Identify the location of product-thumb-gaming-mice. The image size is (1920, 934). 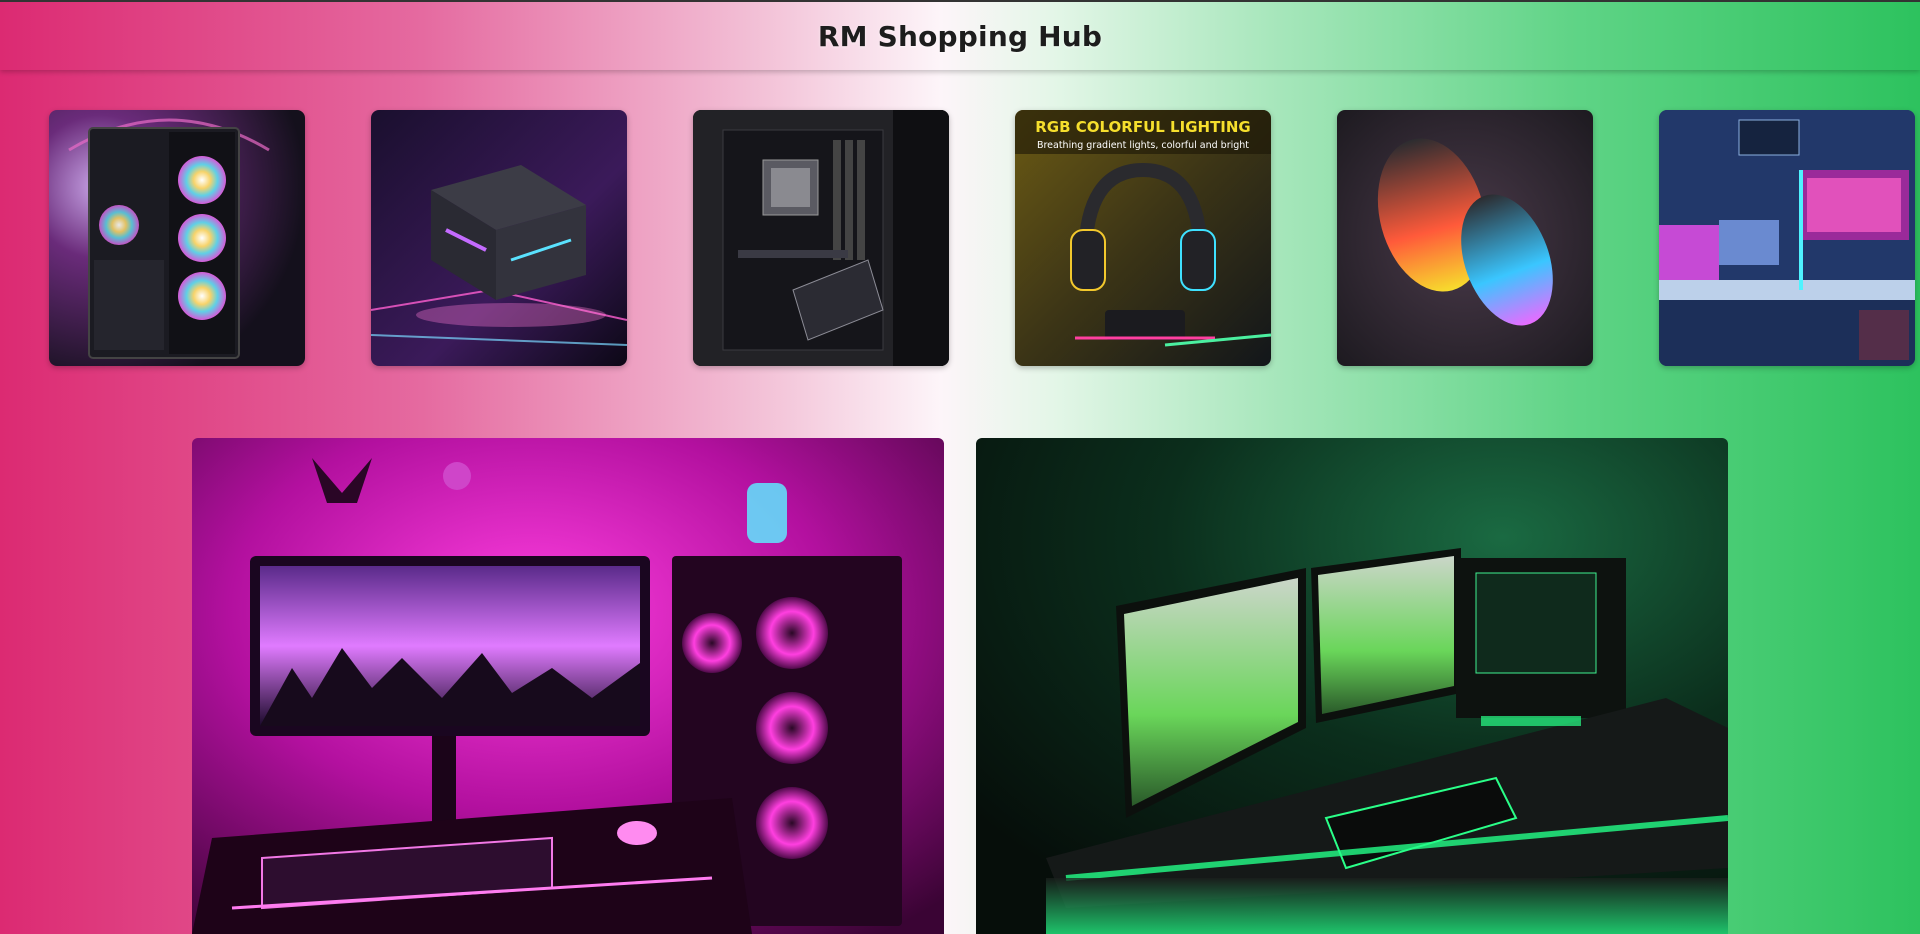
(1465, 238).